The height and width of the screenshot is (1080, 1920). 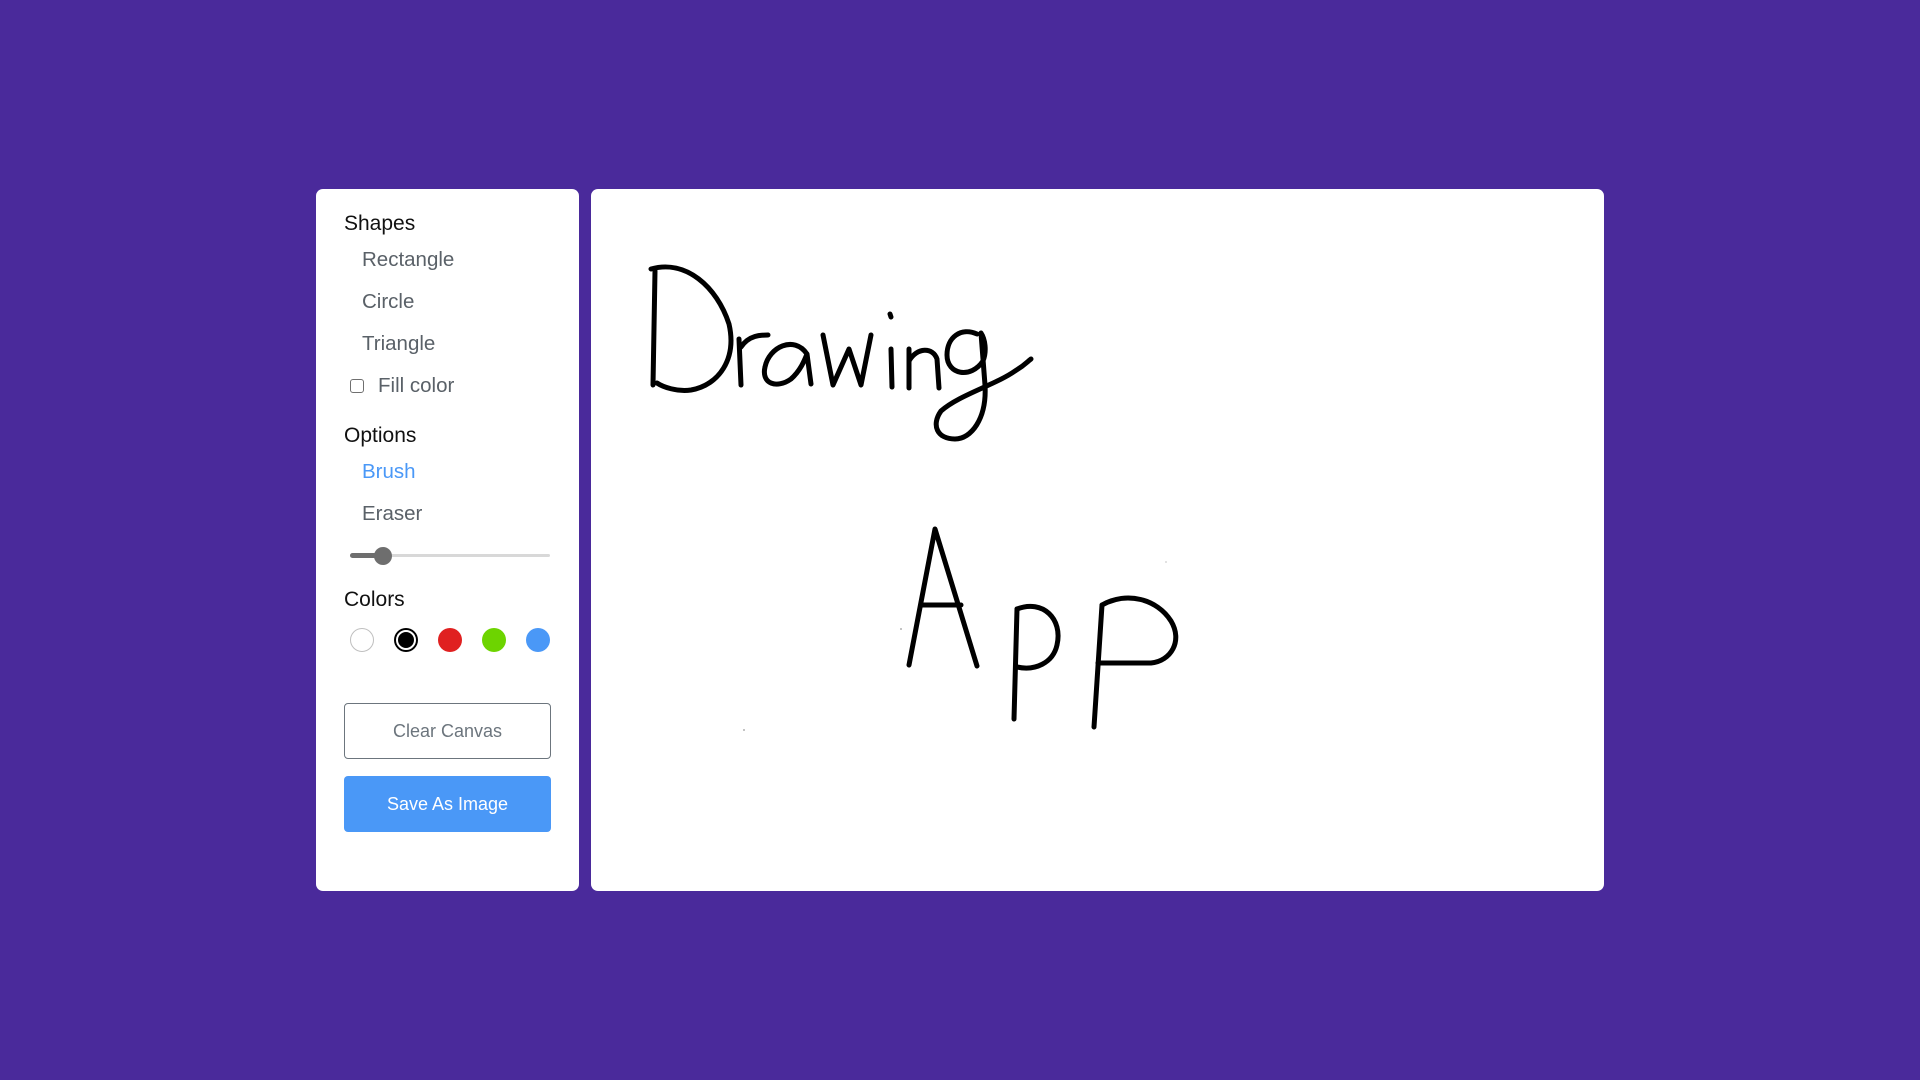 What do you see at coordinates (357, 386) in the screenshot?
I see `fill-color-checkbox` at bounding box center [357, 386].